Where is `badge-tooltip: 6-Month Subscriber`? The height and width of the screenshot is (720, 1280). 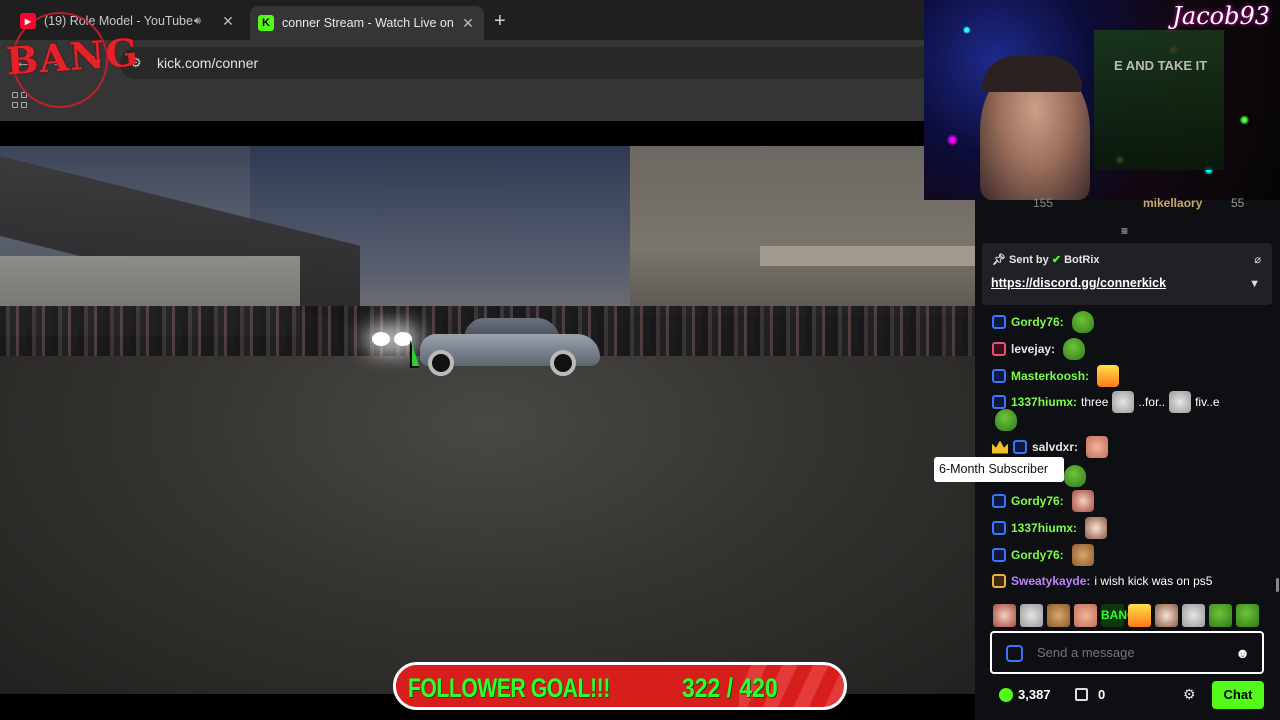
badge-tooltip: 6-Month Subscriber is located at coordinates (999, 469).